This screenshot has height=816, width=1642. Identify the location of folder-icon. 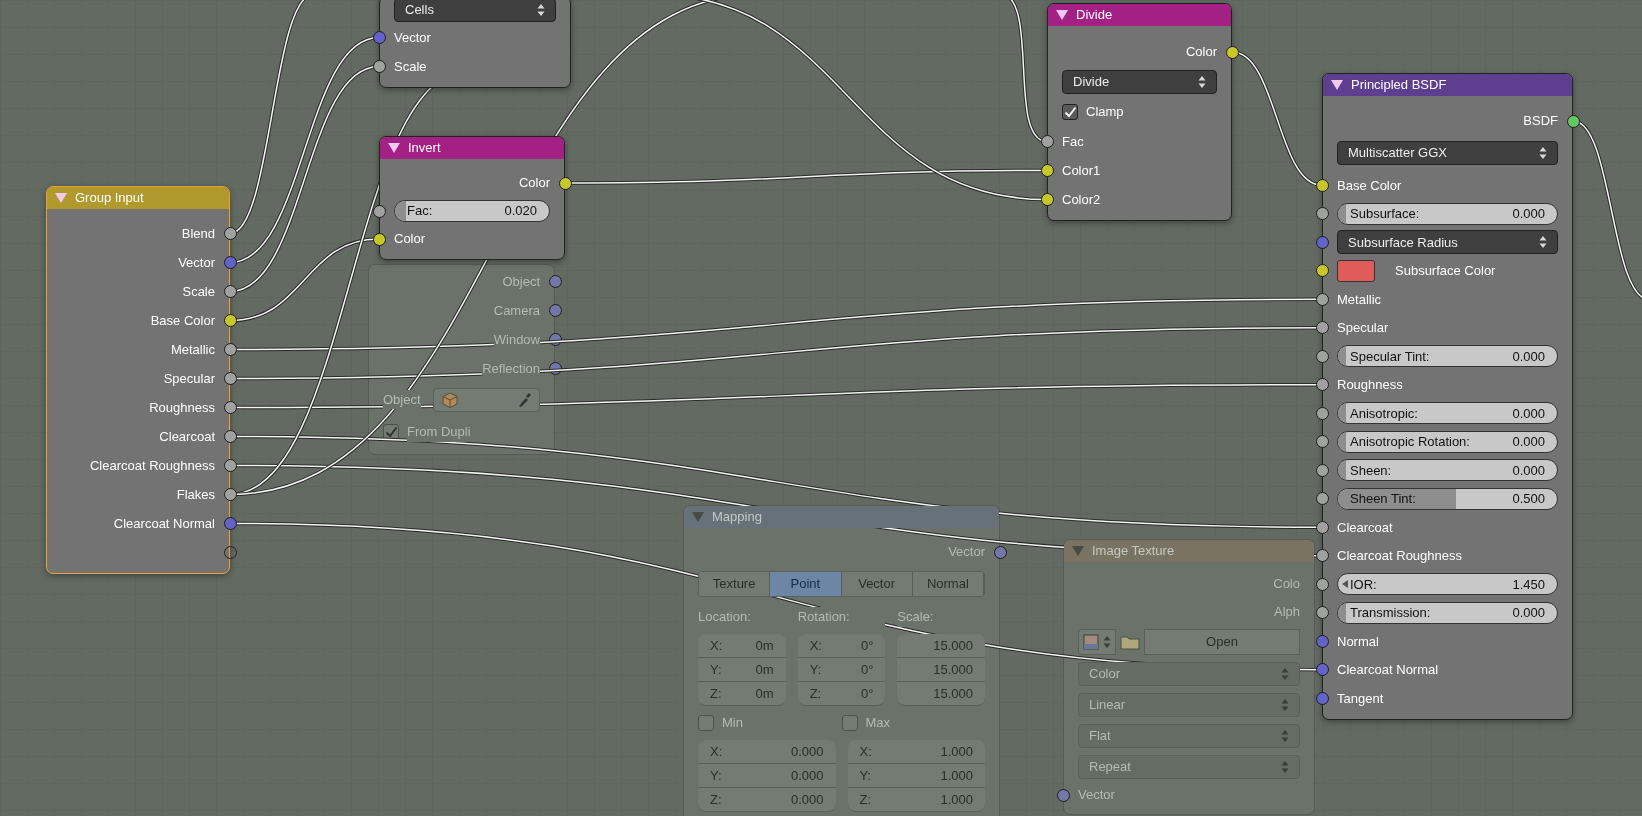
(1130, 642).